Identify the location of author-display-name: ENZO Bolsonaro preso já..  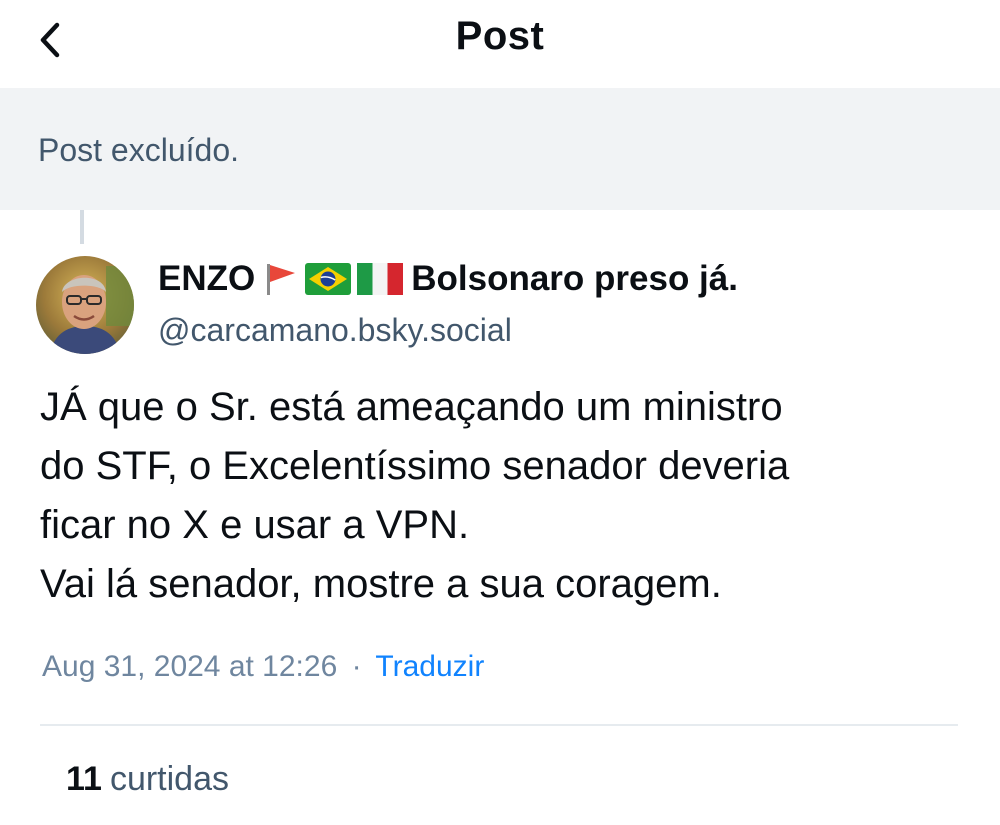
(448, 279).